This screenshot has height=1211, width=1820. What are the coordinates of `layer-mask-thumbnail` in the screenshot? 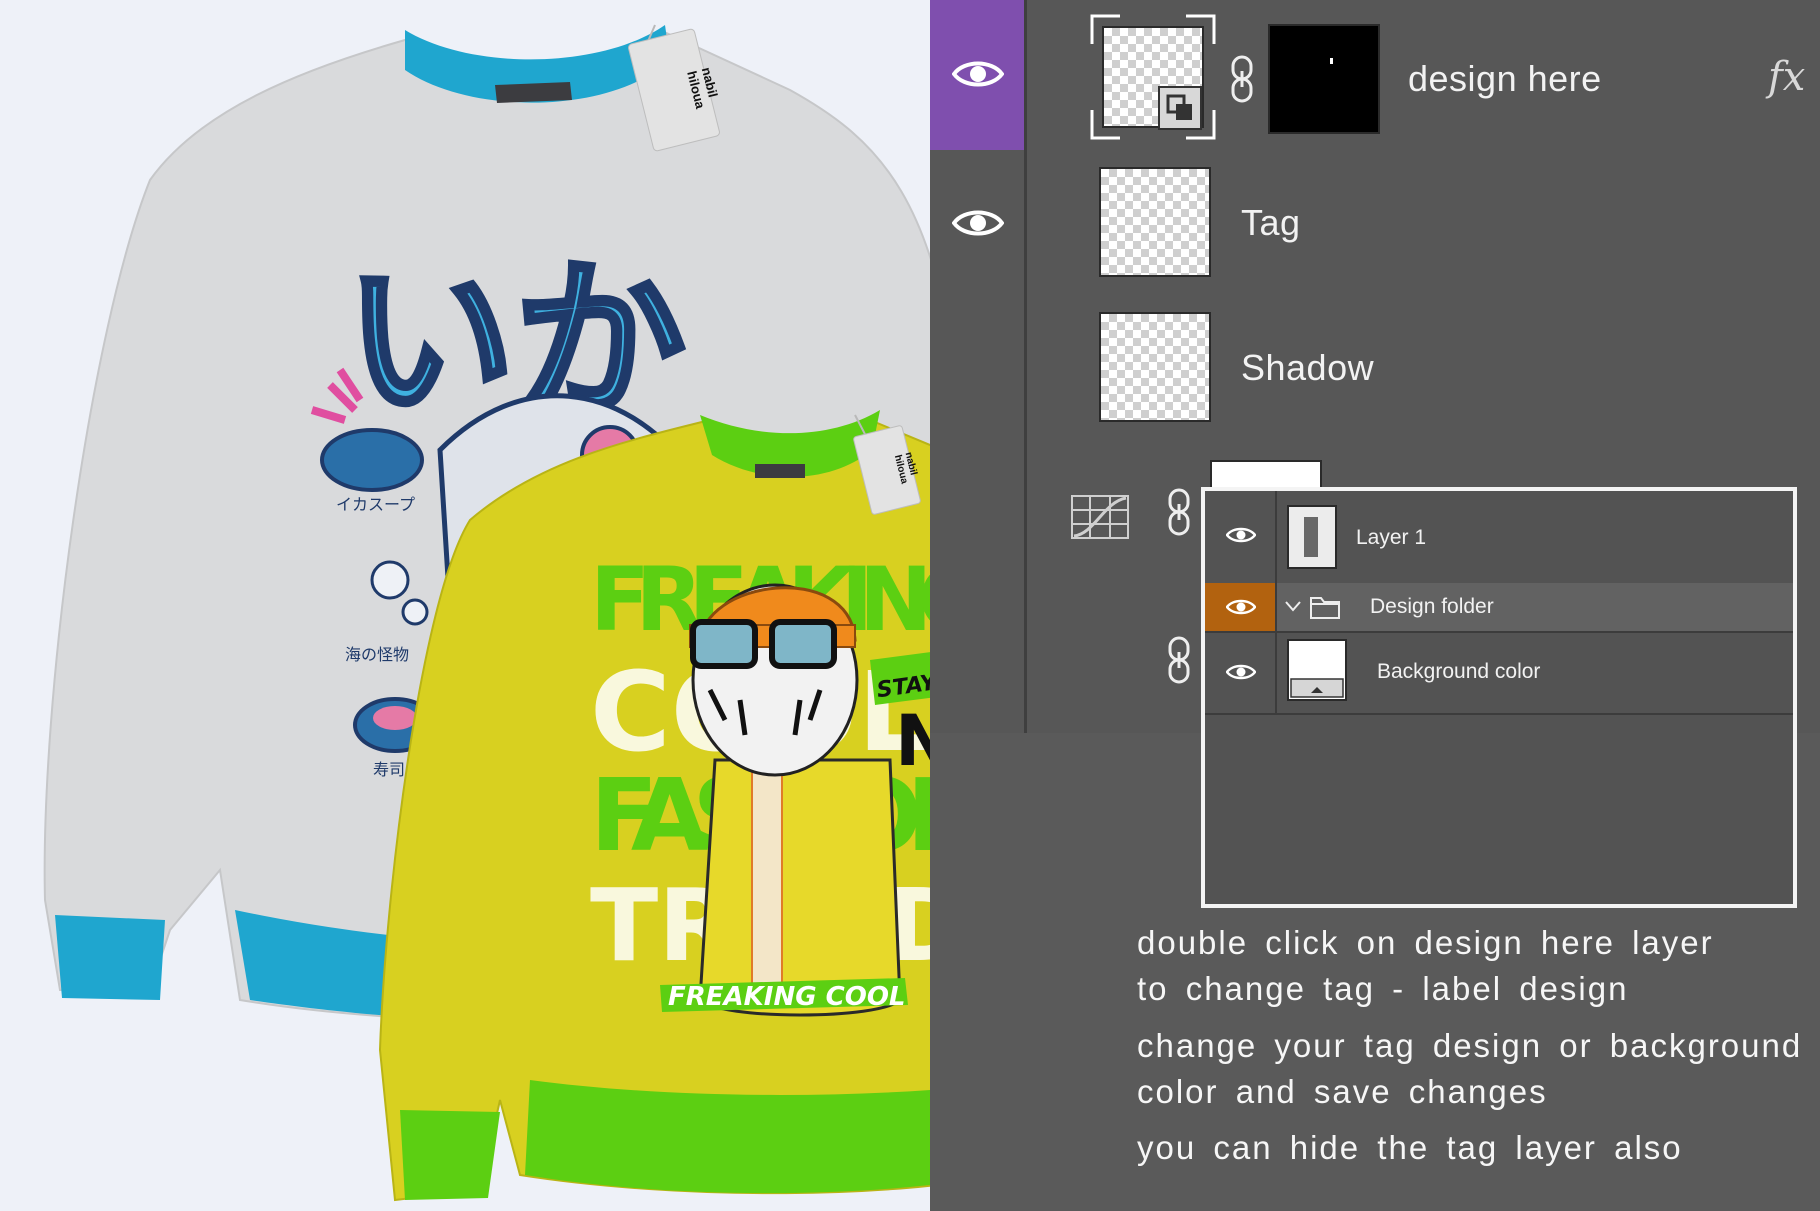 It's located at (1324, 79).